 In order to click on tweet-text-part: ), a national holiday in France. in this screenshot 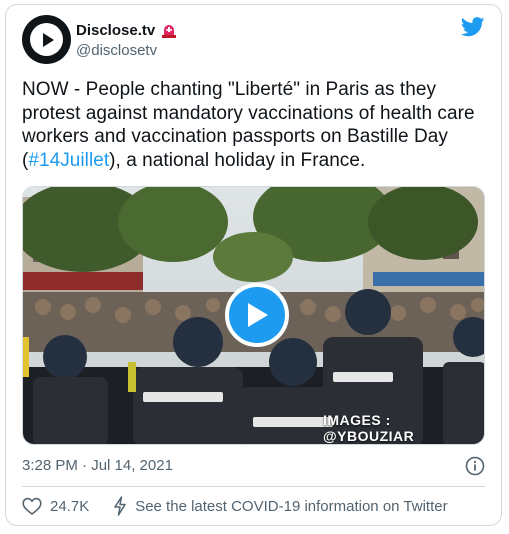, I will do `click(237, 160)`.